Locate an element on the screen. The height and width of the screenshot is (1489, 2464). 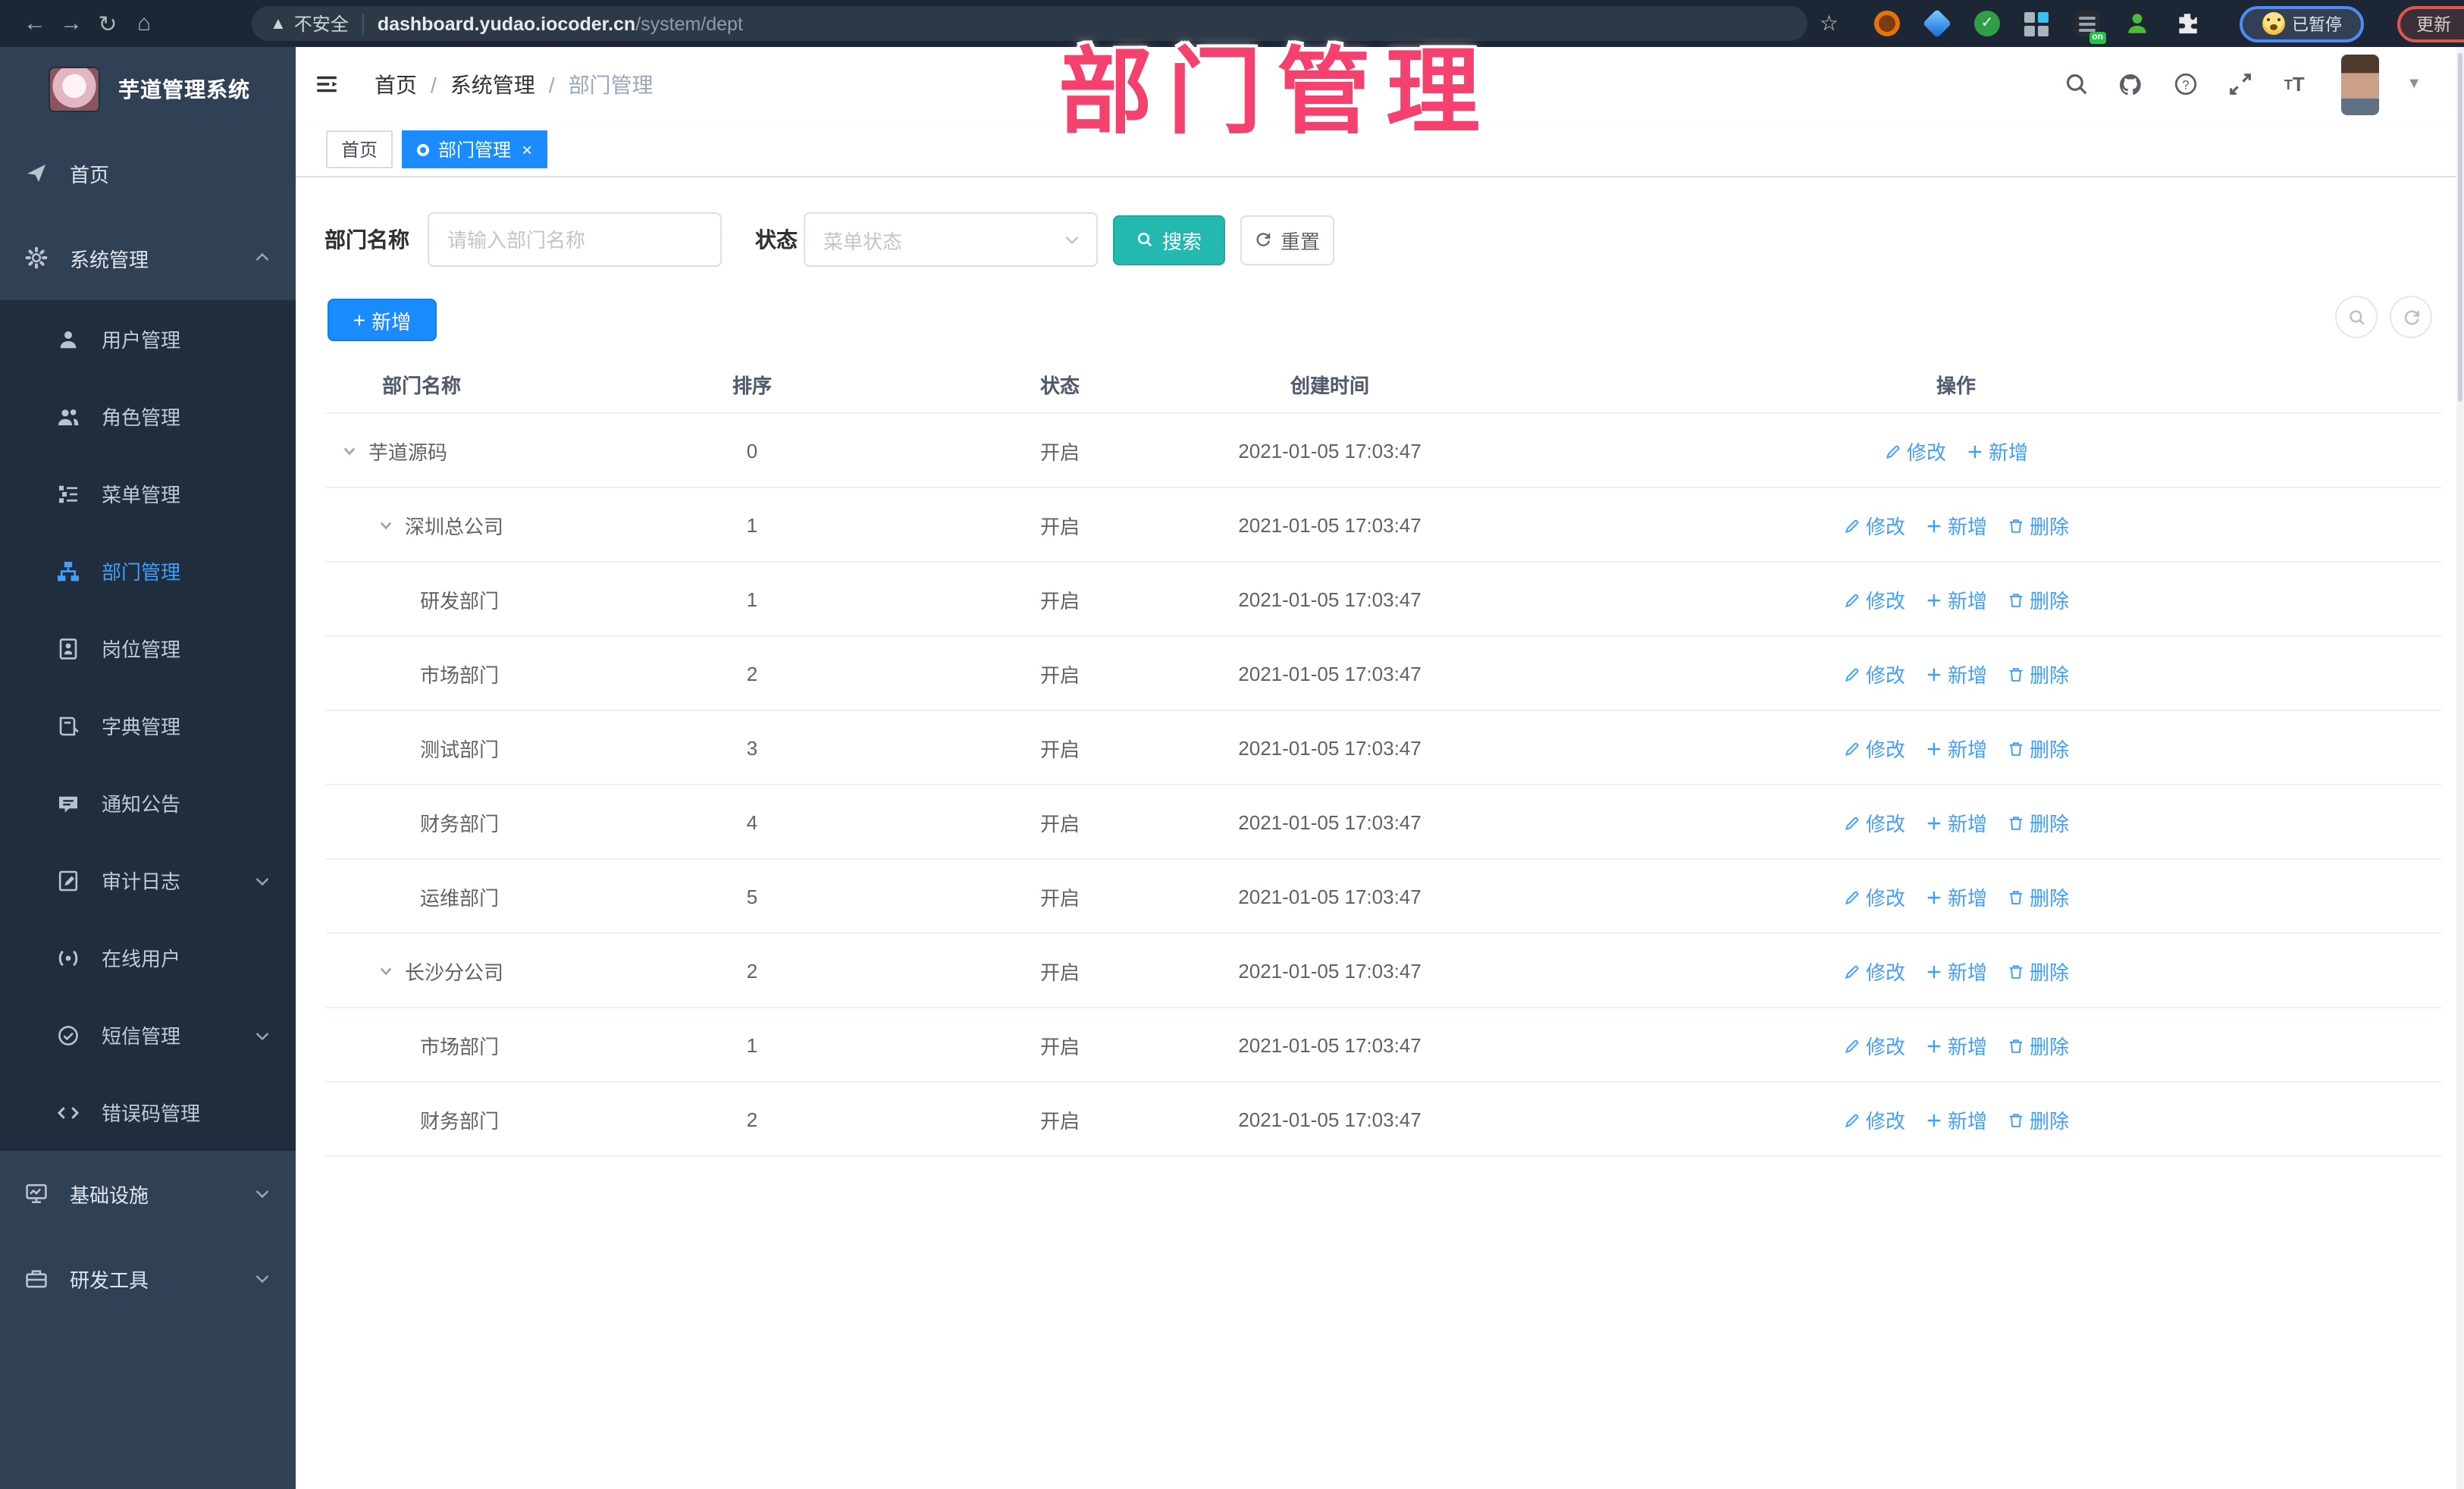
page-scrollbar is located at coordinates (2460, 768).